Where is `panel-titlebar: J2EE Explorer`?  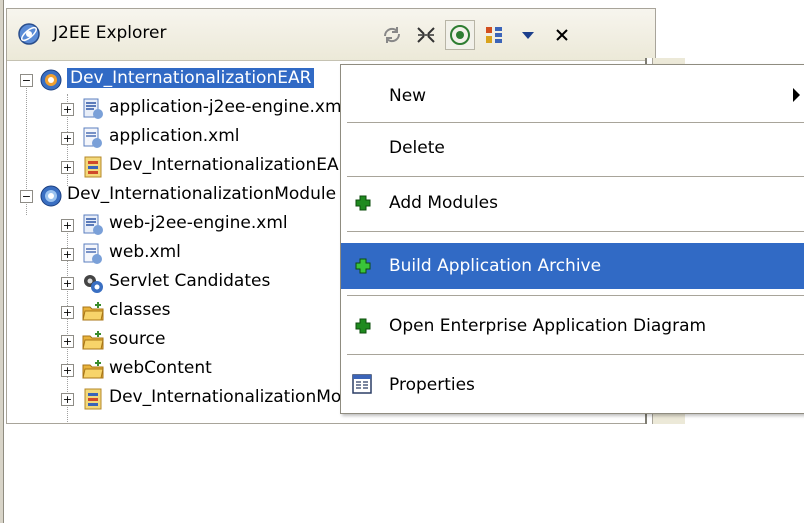 panel-titlebar: J2EE Explorer is located at coordinates (331, 35).